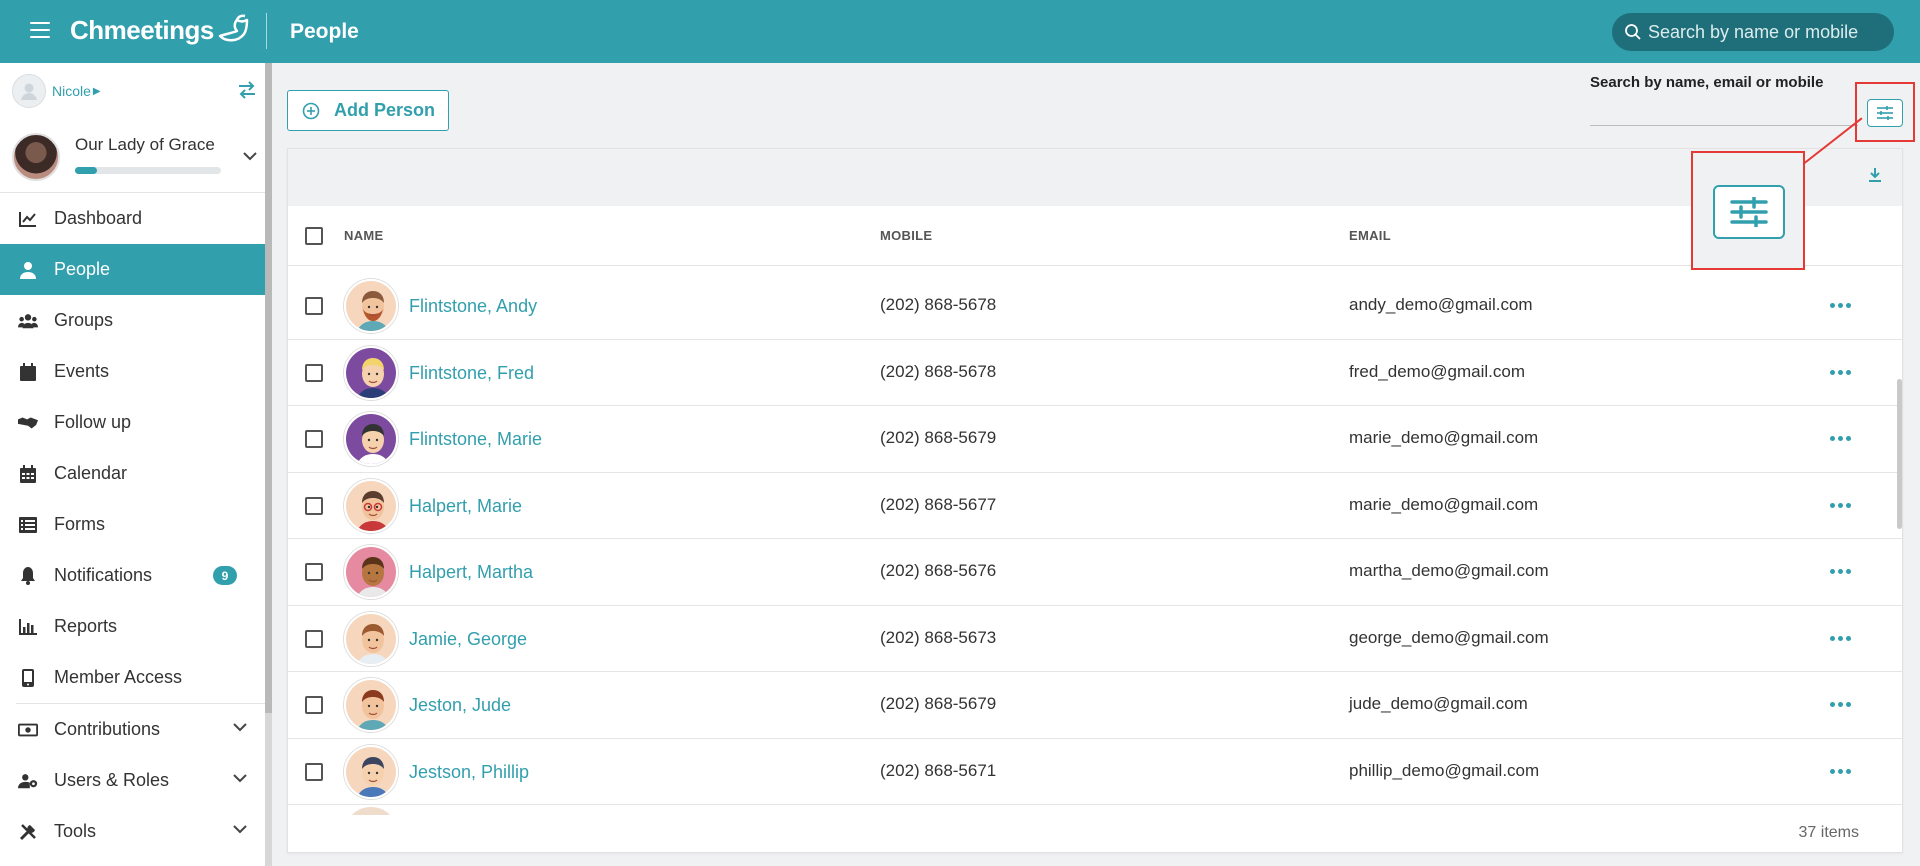 Image resolution: width=1920 pixels, height=866 pixels. I want to click on person-email: phillip_demo@gmail.com, so click(1444, 770).